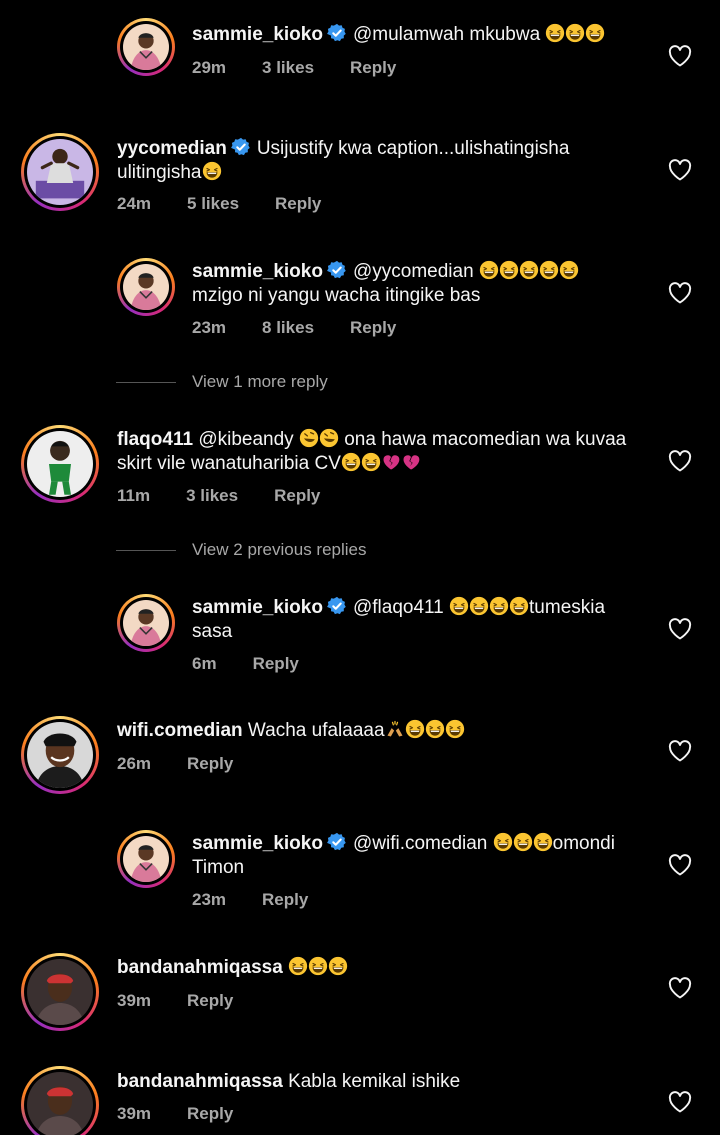 Image resolution: width=720 pixels, height=1135 pixels. What do you see at coordinates (209, 67) in the screenshot?
I see `timestamp: 29m` at bounding box center [209, 67].